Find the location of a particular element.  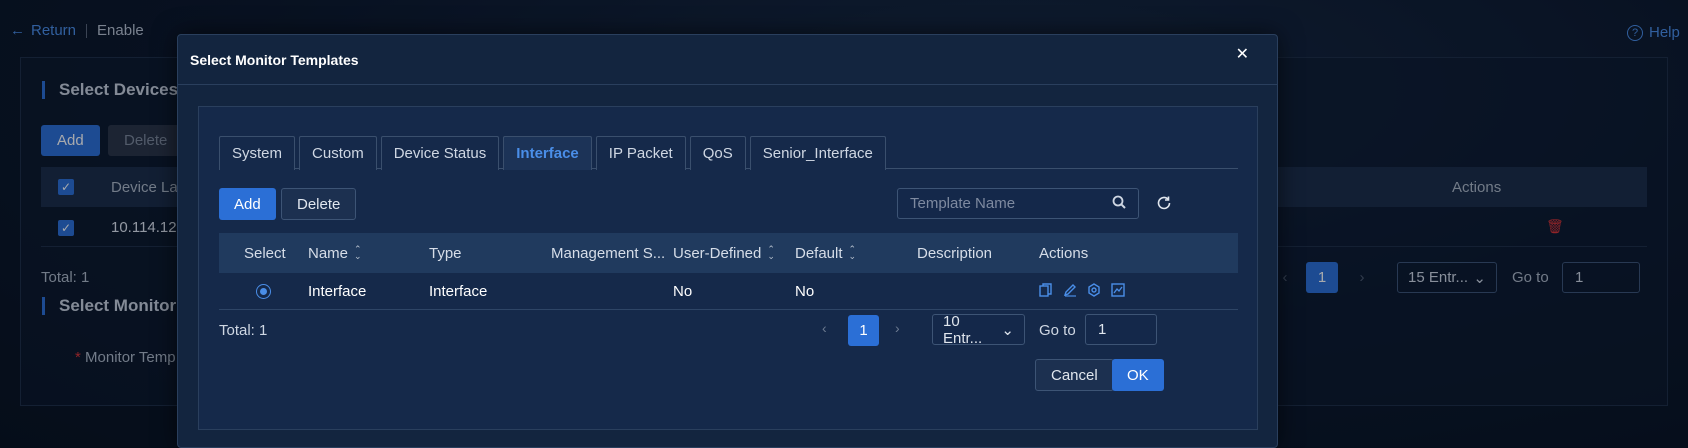

template-user-defined: No is located at coordinates (683, 291).